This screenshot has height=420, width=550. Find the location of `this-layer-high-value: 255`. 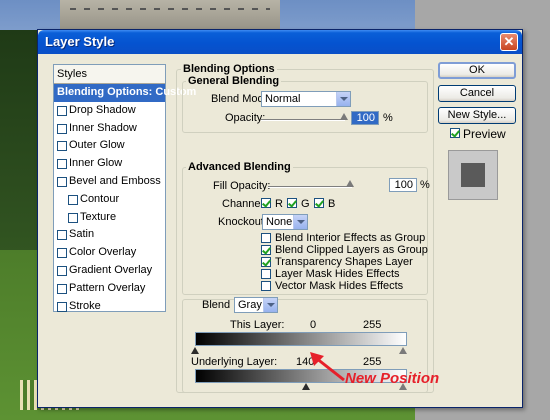

this-layer-high-value: 255 is located at coordinates (372, 325).